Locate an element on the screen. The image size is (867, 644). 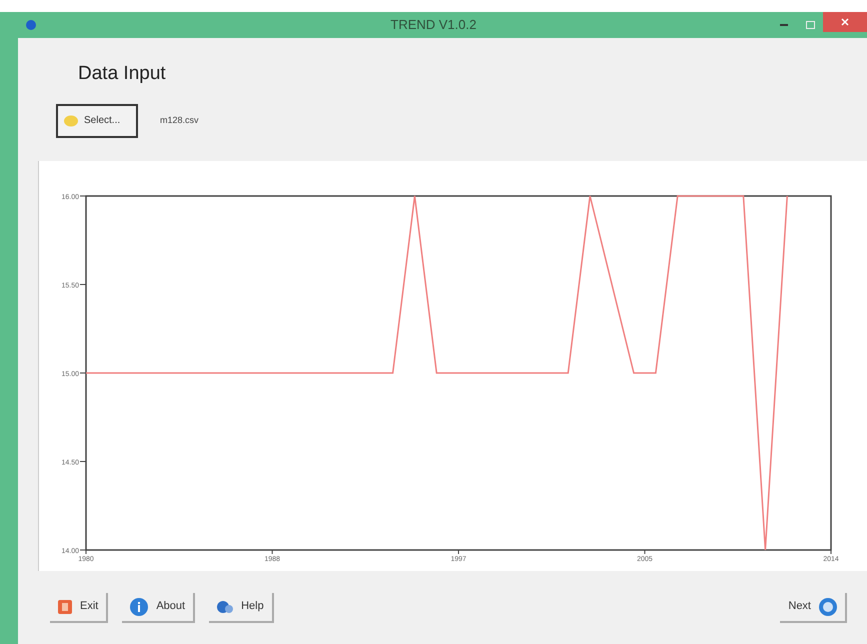
info-icon is located at coordinates (139, 607).